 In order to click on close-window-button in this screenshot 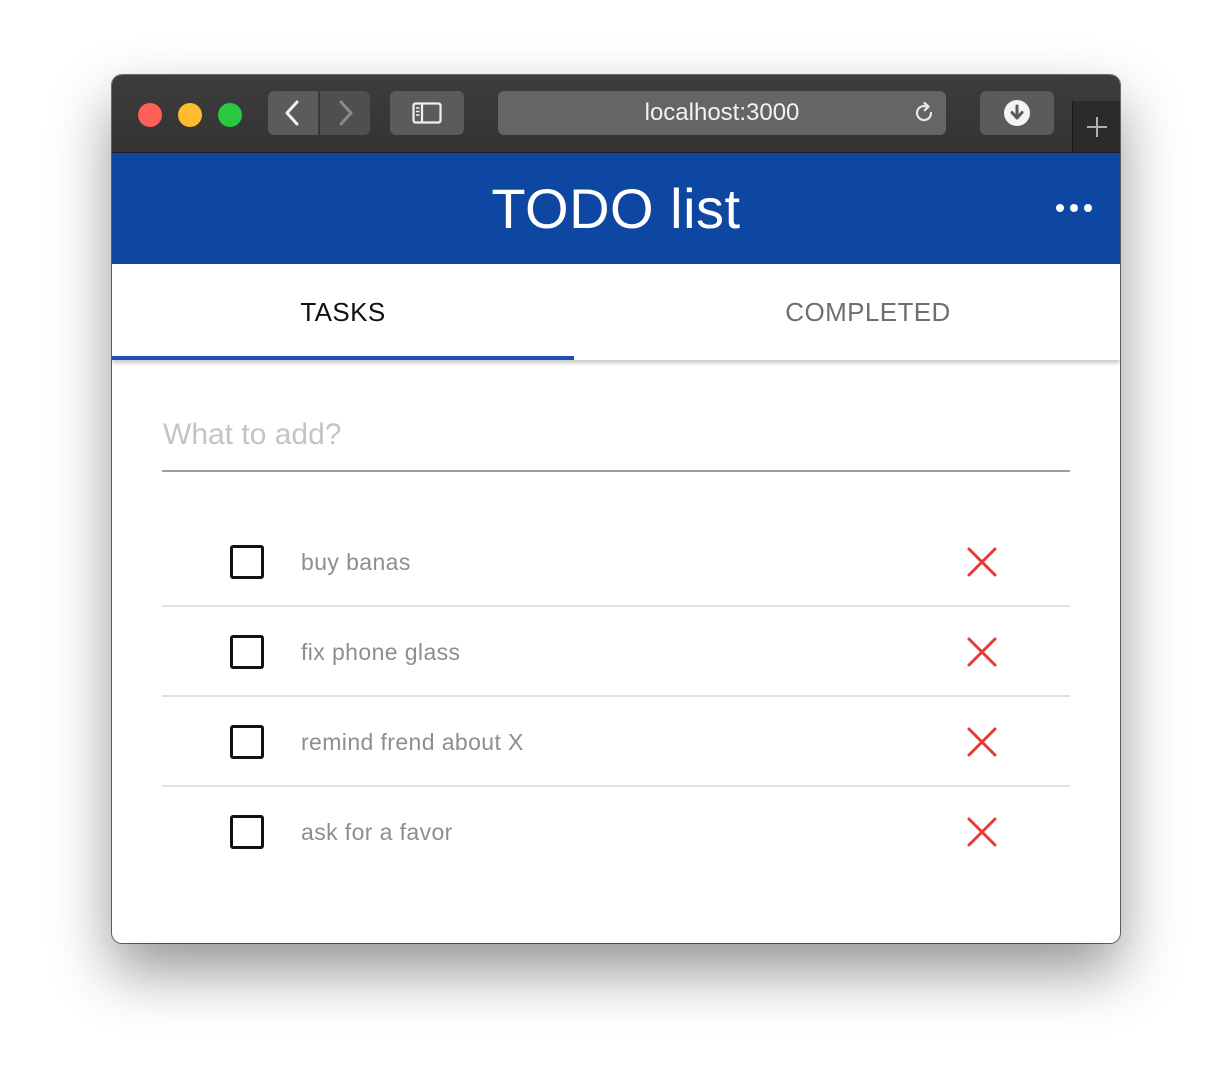, I will do `click(150, 115)`.